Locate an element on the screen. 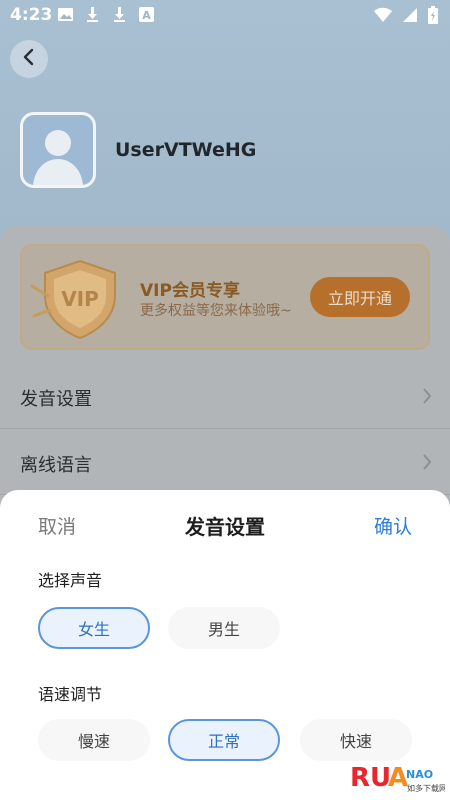 The image size is (450, 800). chevron-left-icon is located at coordinates (29, 59).